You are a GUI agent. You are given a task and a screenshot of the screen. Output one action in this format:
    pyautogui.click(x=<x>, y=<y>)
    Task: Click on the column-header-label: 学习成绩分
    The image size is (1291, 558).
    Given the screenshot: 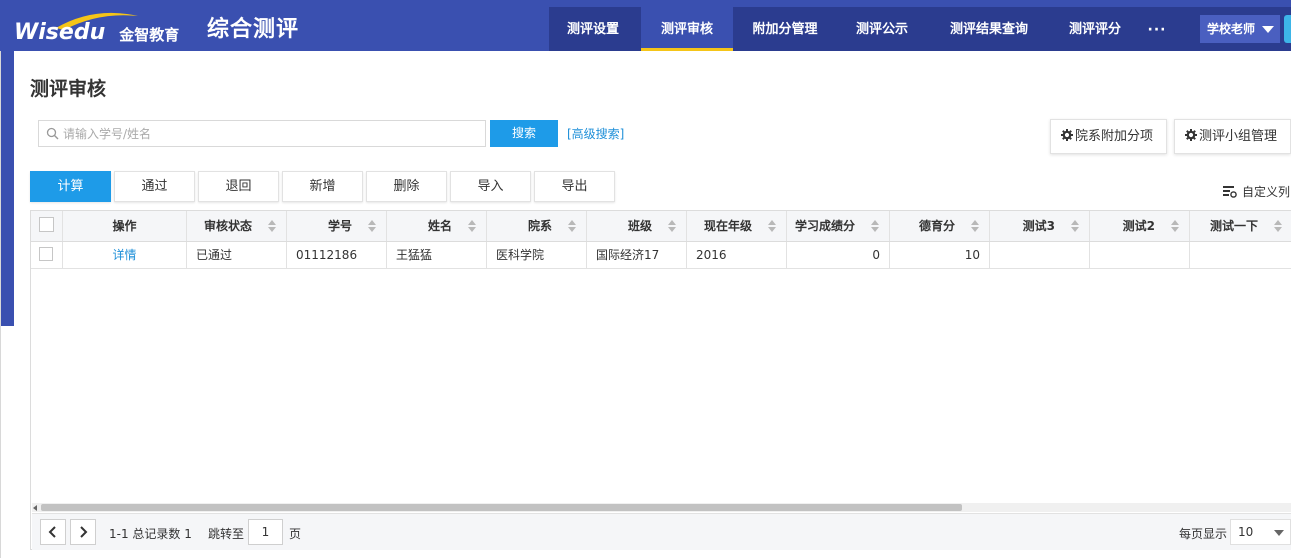 What is the action you would take?
    pyautogui.click(x=824, y=226)
    